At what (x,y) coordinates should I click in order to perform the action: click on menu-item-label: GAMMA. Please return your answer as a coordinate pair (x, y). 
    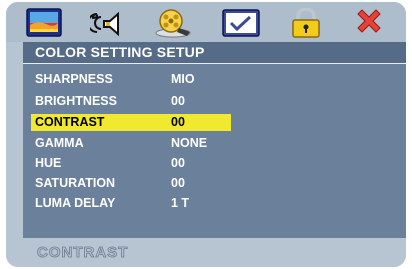
    Looking at the image, I should click on (59, 143).